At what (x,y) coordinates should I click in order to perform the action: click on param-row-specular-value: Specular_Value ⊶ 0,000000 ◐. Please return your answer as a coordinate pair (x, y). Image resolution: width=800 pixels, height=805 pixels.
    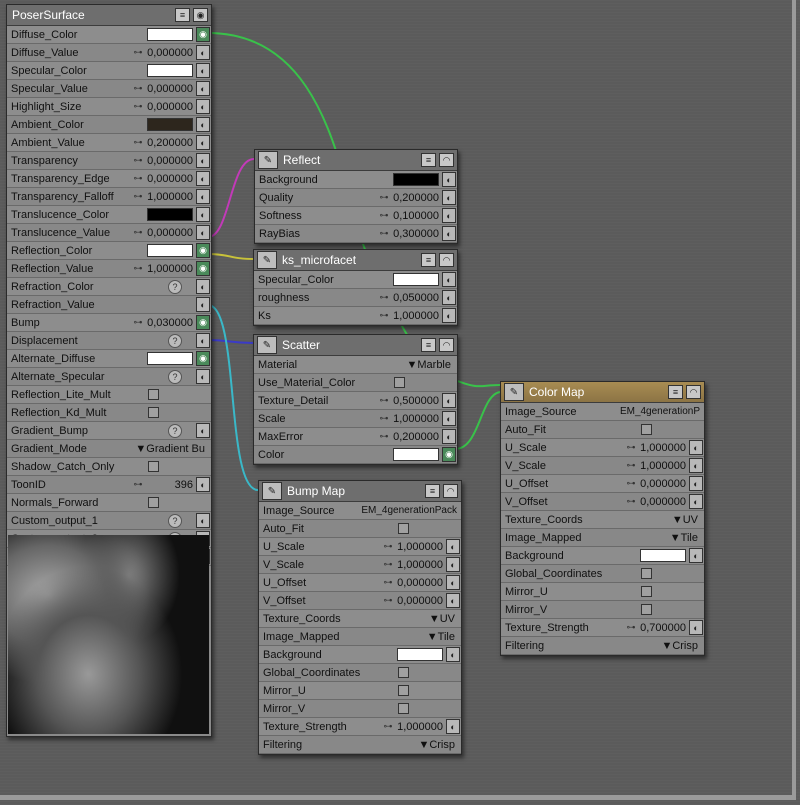
    Looking at the image, I should click on (109, 89).